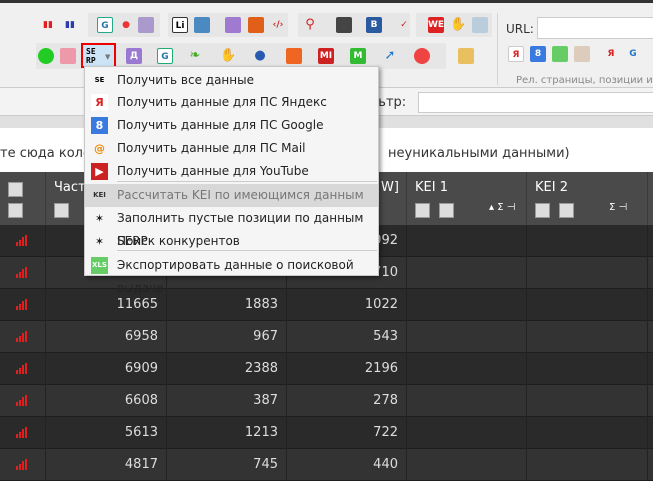 The image size is (653, 481). What do you see at coordinates (497, 49) in the screenshot?
I see `ribbon-separator` at bounding box center [497, 49].